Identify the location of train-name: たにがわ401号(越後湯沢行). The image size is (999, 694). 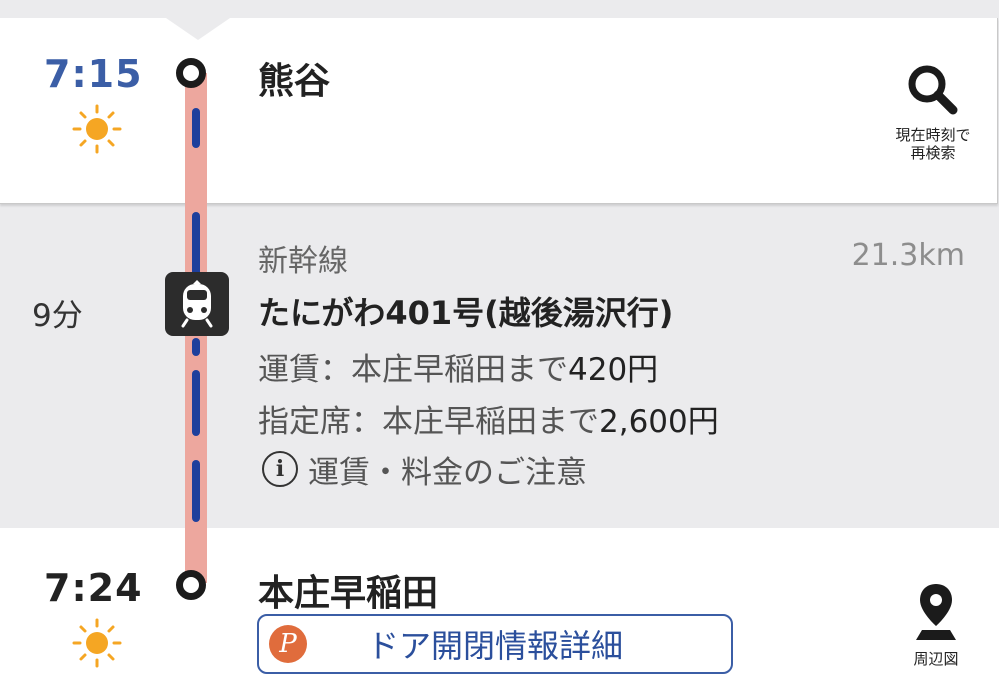
(465, 311).